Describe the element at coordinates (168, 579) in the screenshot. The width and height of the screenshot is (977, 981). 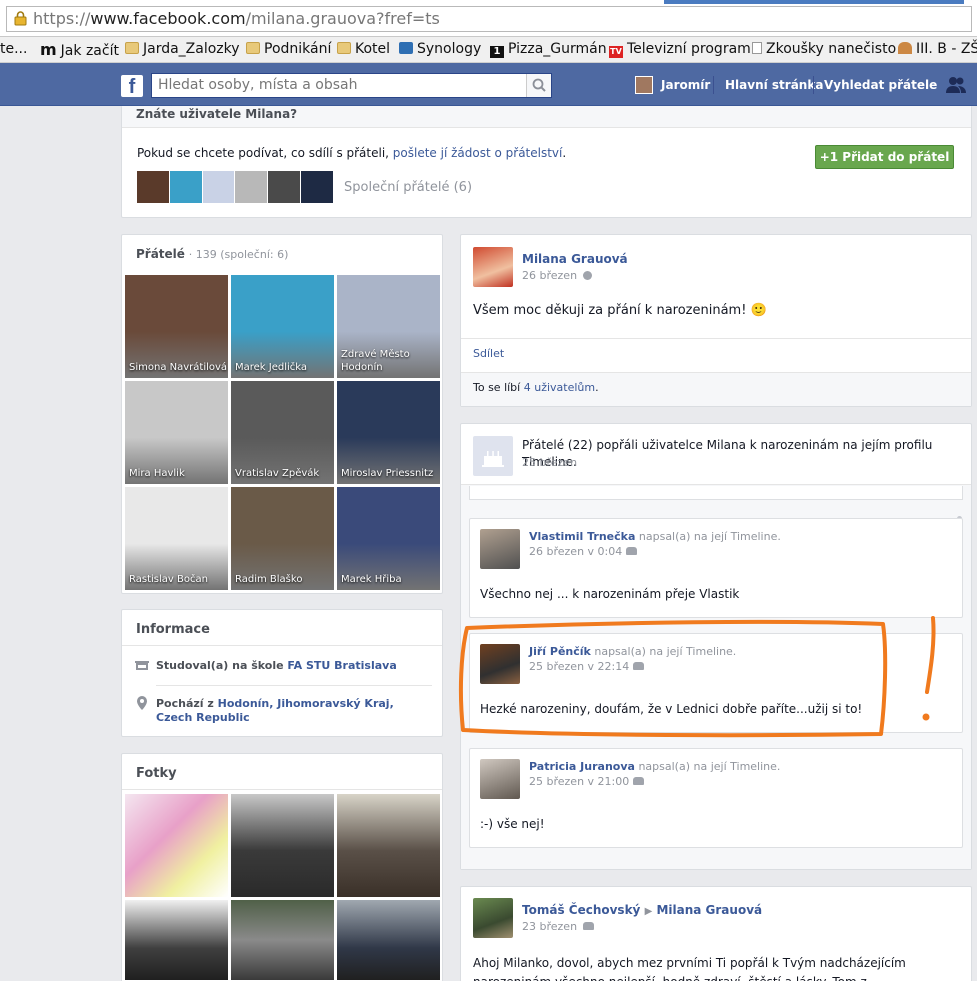
I see `friend-name: Rastislav Bočan` at that location.